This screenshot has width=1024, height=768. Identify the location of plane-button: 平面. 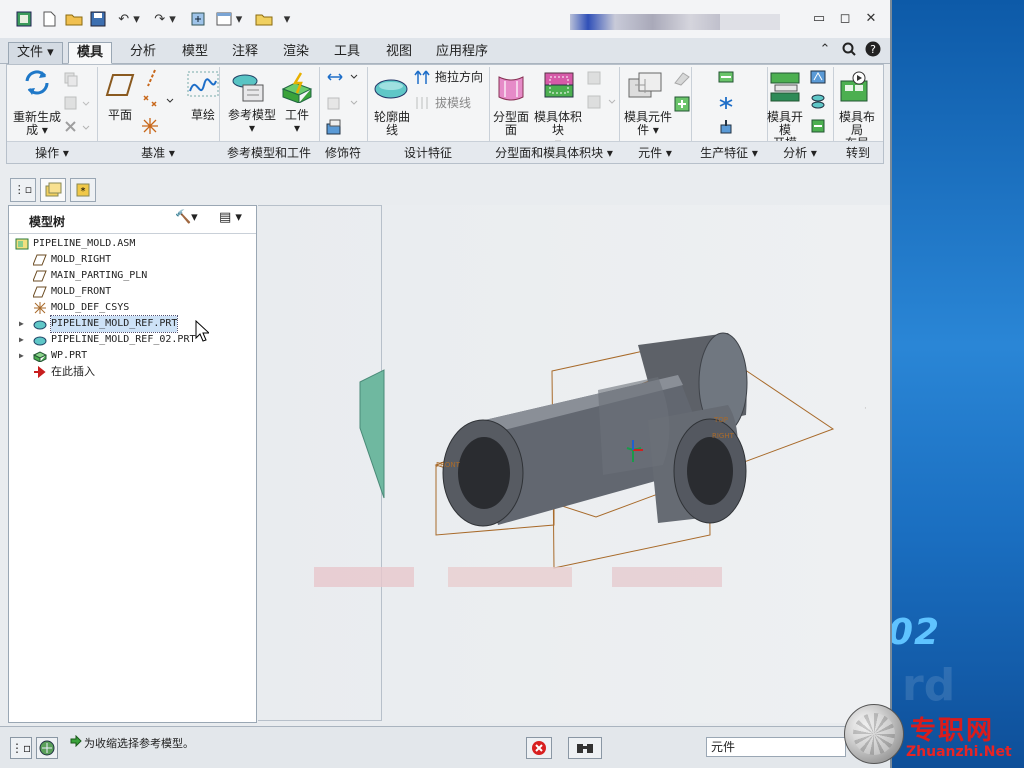
(120, 115).